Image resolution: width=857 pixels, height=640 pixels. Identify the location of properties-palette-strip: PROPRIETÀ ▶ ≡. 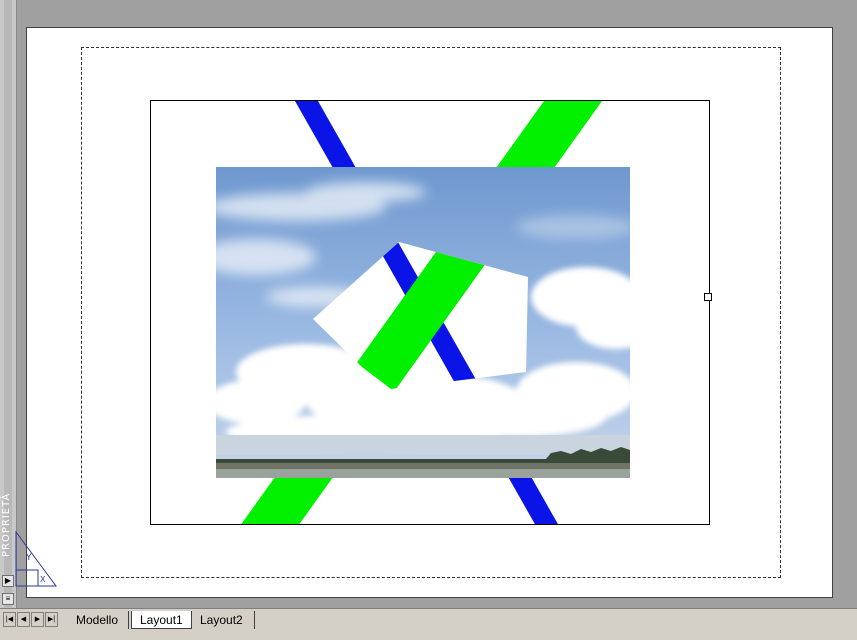
(8, 304).